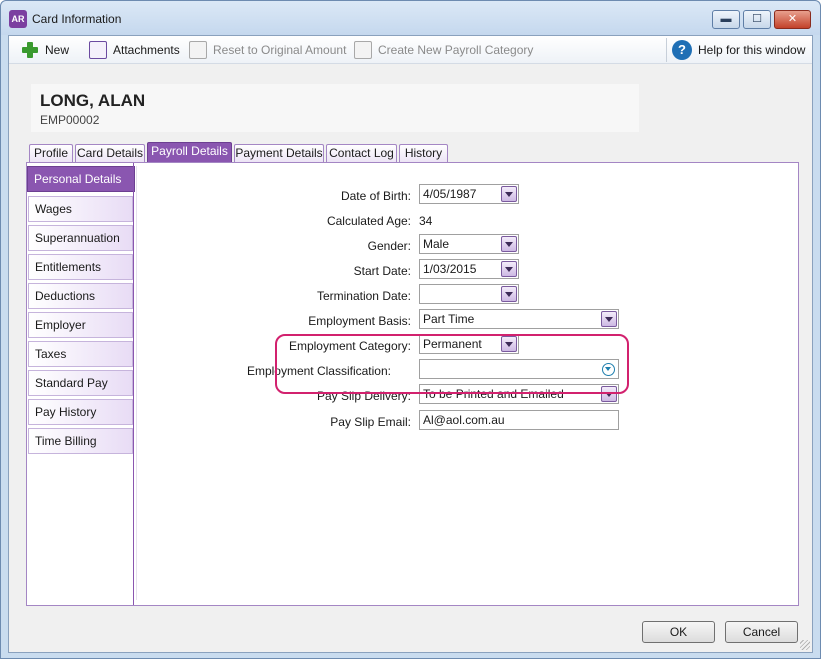 Image resolution: width=821 pixels, height=659 pixels. I want to click on attachments-label: Attachments, so click(146, 50).